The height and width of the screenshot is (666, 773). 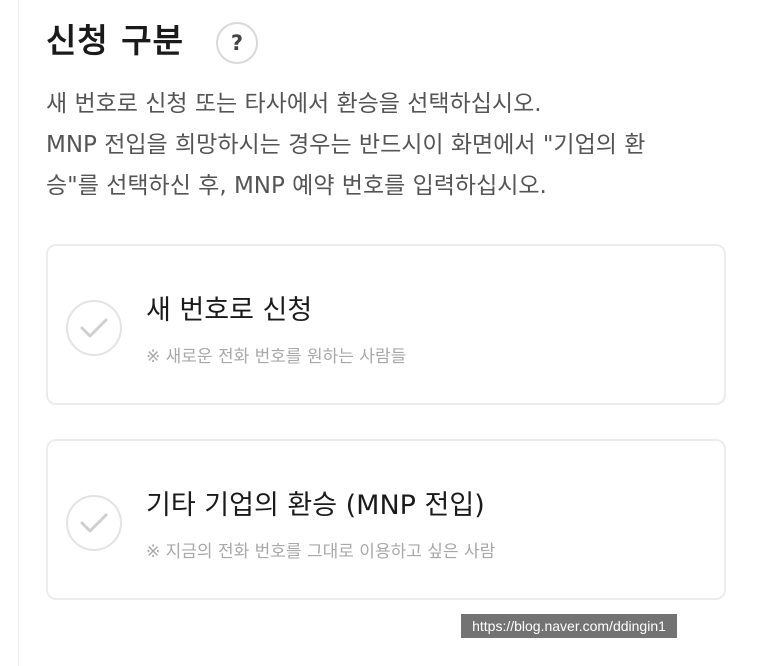 I want to click on left-divider, so click(x=18, y=333).